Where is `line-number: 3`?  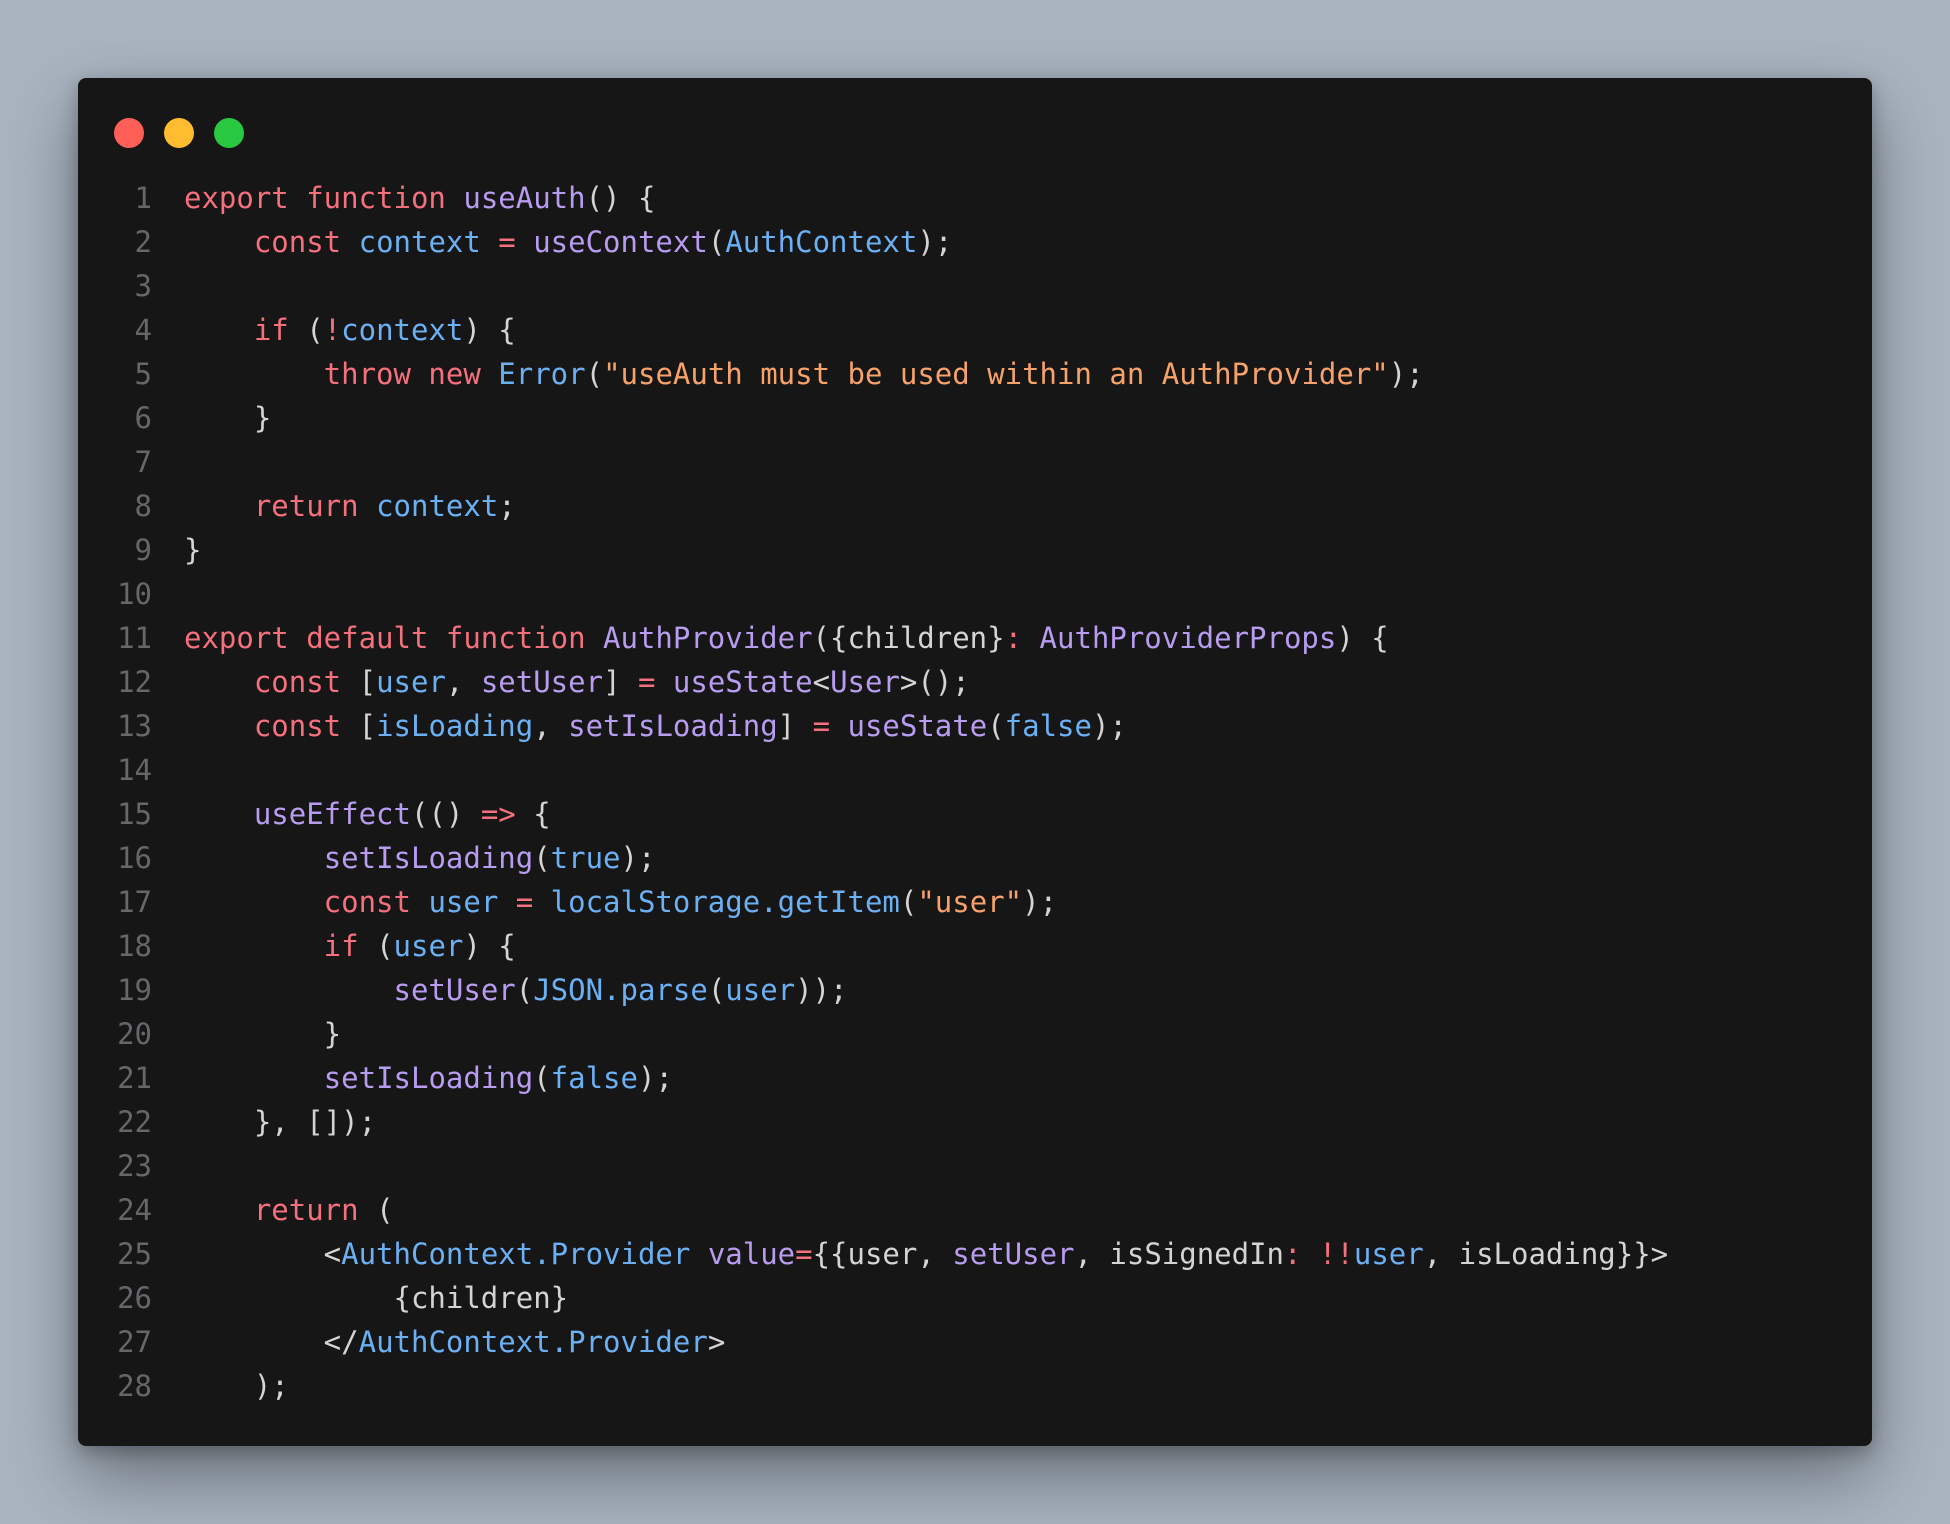
line-number: 3 is located at coordinates (143, 286).